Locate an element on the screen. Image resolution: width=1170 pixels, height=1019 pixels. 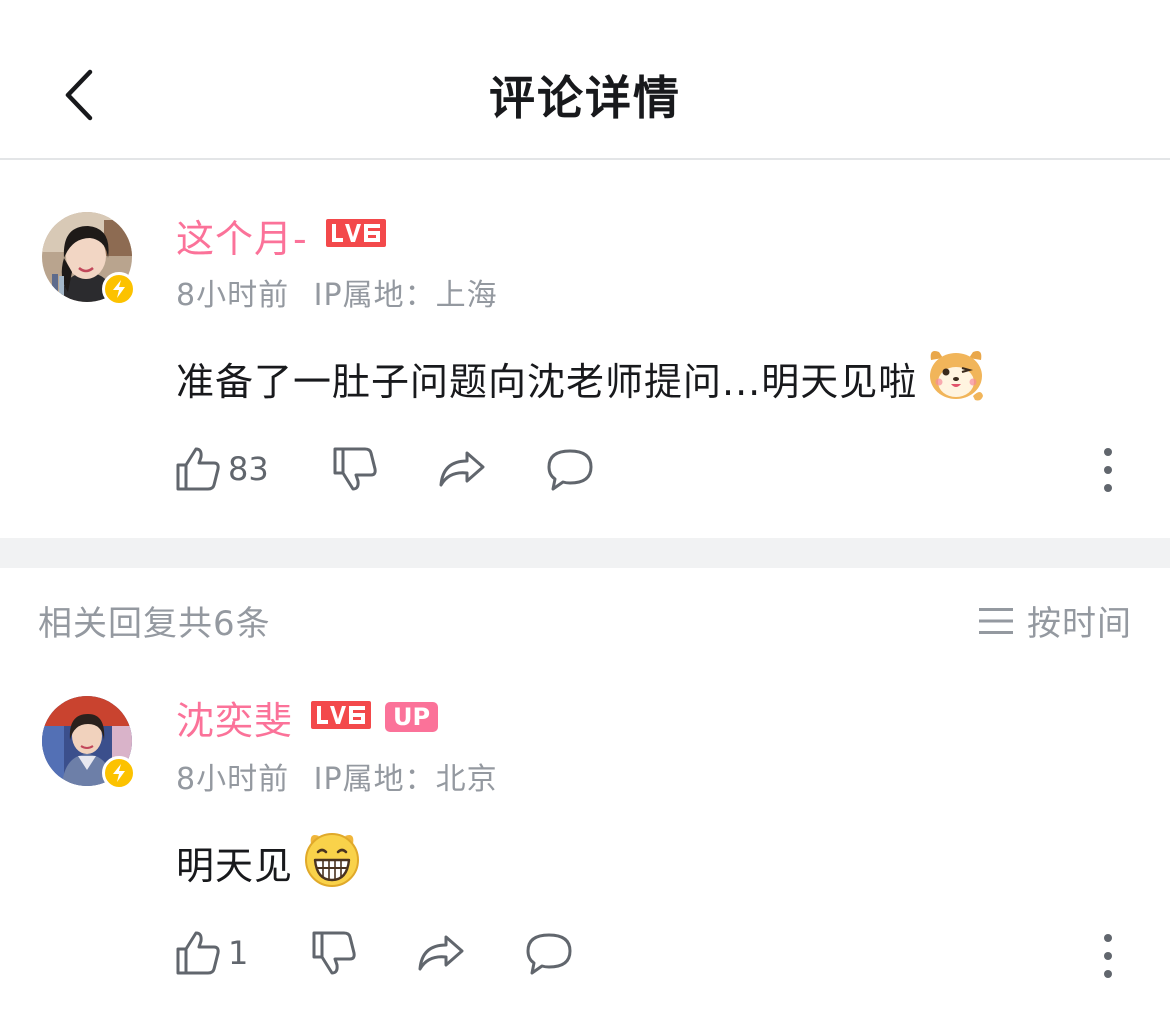
grin-emoji-icon is located at coordinates (332, 862).